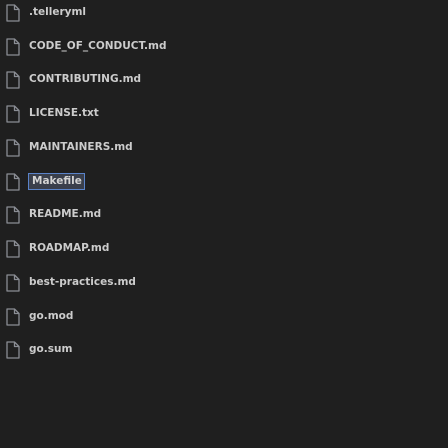 The image size is (448, 448). Describe the element at coordinates (224, 350) in the screenshot. I see `file-row-go-sum: go.sum` at that location.